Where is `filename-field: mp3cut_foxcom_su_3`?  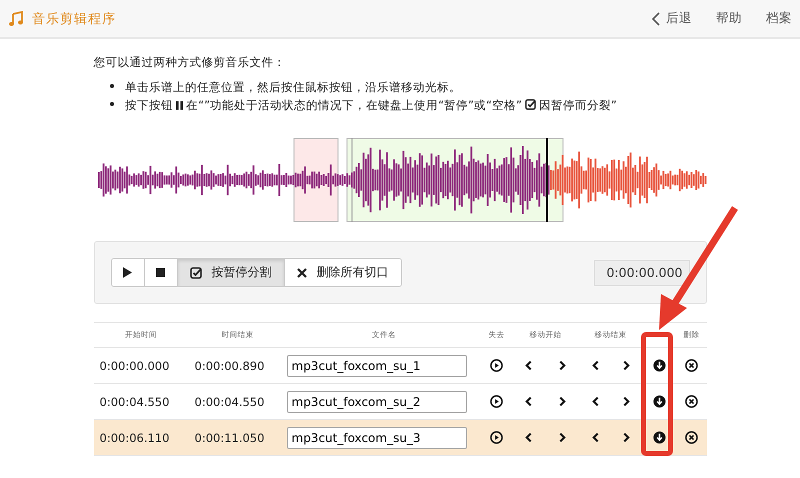
filename-field: mp3cut_foxcom_su_3 is located at coordinates (376, 437).